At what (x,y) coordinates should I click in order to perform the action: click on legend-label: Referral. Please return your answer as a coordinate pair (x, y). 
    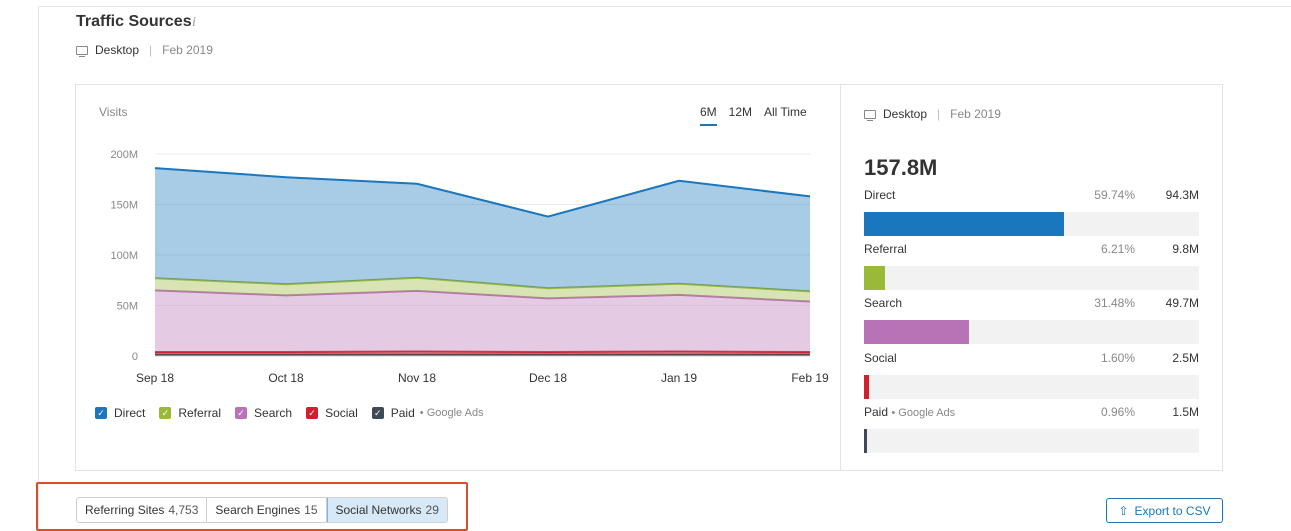
    Looking at the image, I should click on (200, 413).